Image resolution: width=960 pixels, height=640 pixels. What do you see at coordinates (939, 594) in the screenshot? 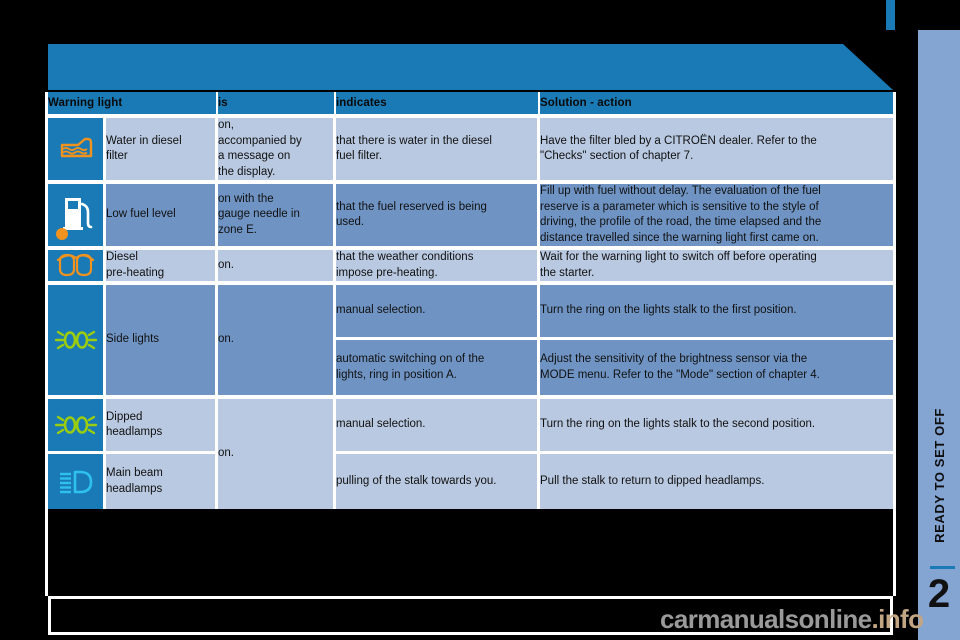
I see `chapter-number: 2` at bounding box center [939, 594].